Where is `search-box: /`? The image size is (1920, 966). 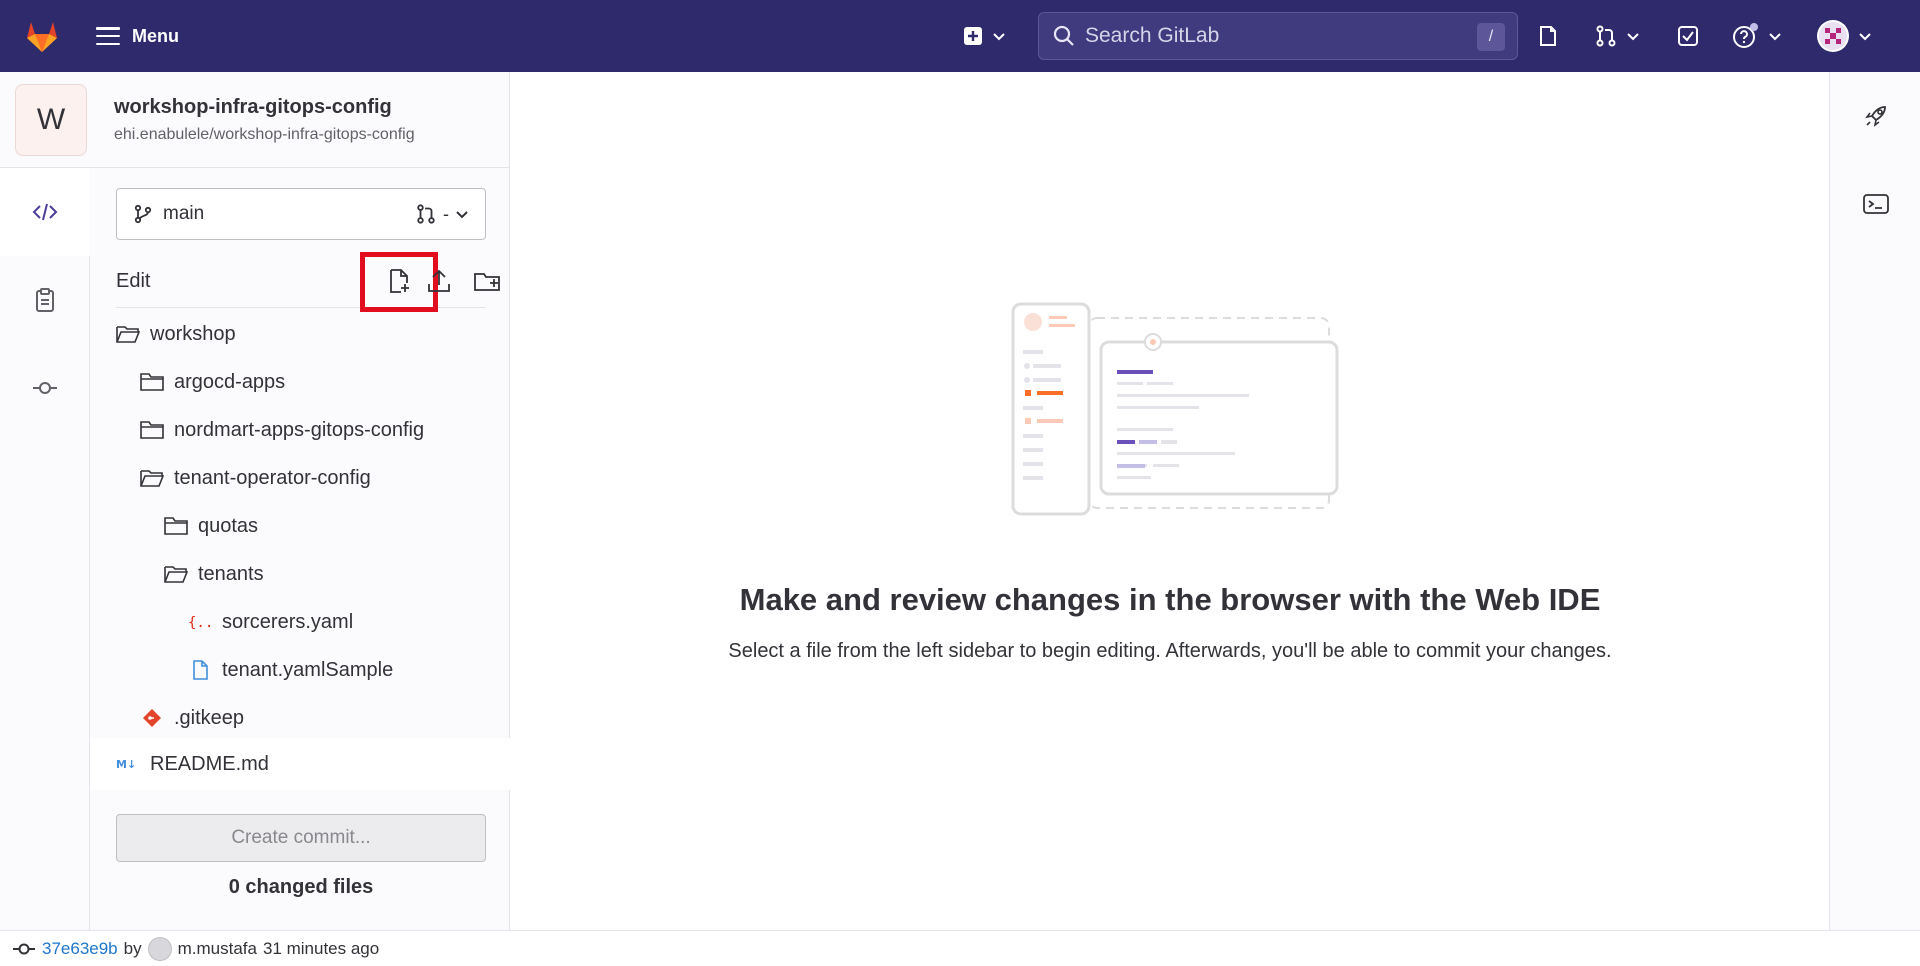
search-box: / is located at coordinates (1278, 36).